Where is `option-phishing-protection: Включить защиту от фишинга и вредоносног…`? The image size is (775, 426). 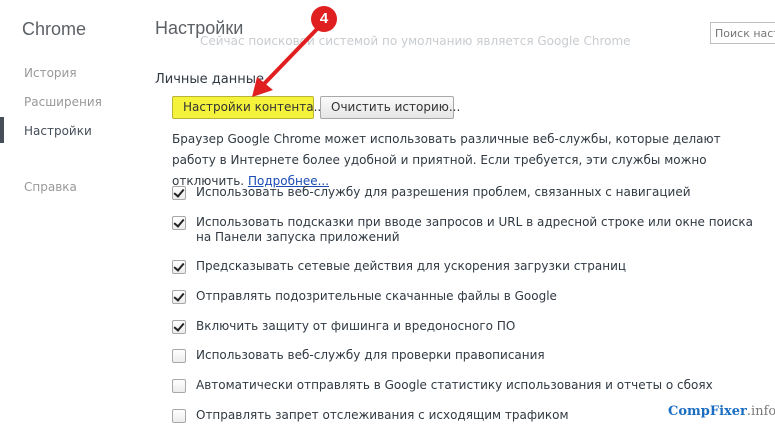 option-phishing-protection: Включить защиту от фишинга и вредоносног… is located at coordinates (343, 326).